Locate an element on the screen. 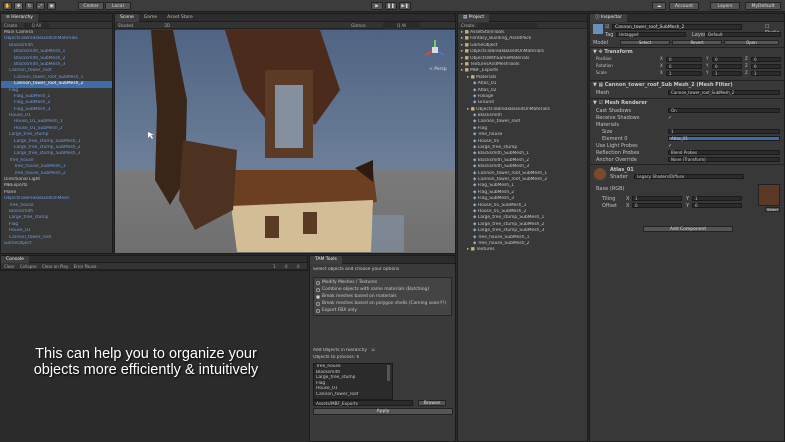  console-clear-on-play-button: Clear on Play is located at coordinates (55, 266).